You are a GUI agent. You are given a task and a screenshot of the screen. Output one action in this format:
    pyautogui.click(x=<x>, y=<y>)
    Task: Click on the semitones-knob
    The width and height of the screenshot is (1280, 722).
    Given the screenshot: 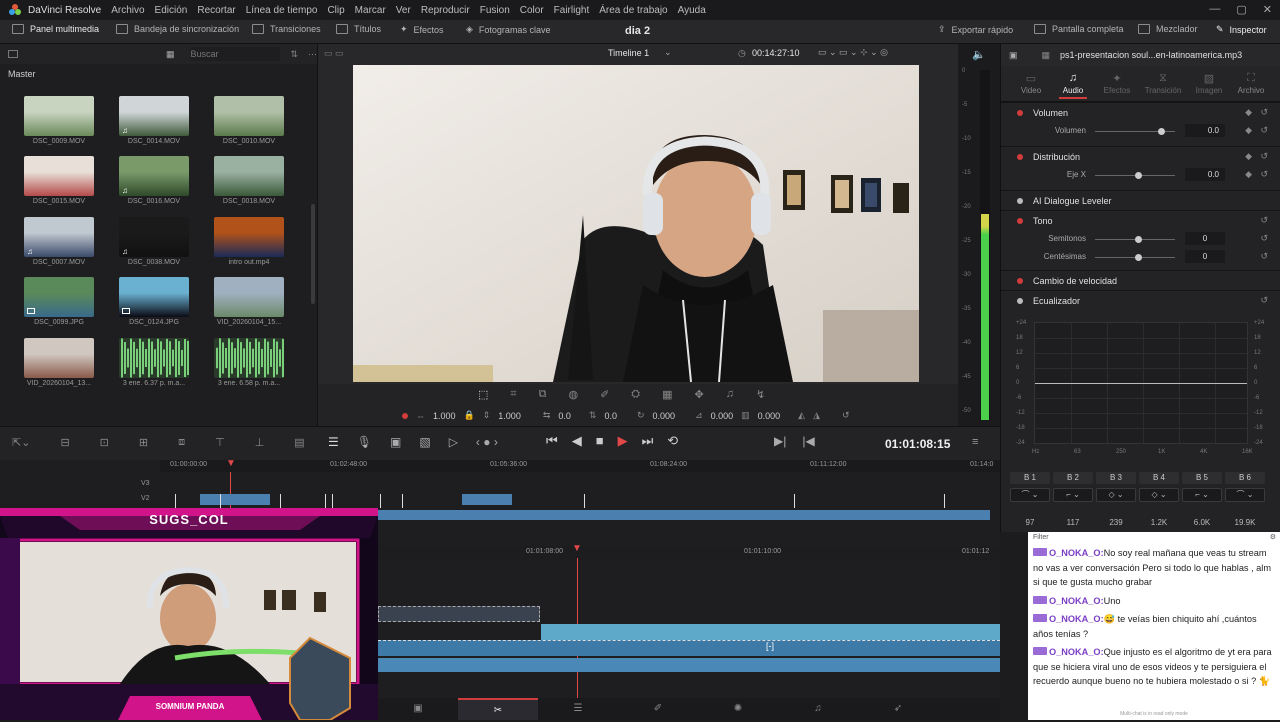 What is the action you would take?
    pyautogui.click(x=1138, y=239)
    